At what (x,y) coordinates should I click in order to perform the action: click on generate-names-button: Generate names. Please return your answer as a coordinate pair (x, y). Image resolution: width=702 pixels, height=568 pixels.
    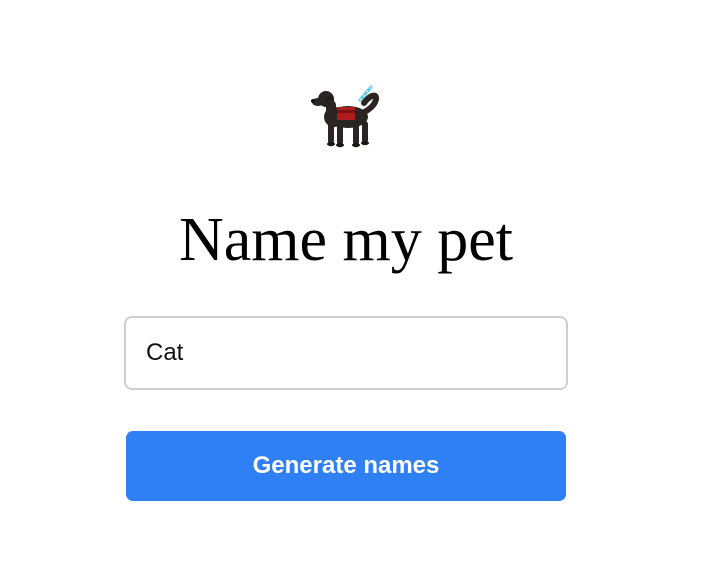
    Looking at the image, I should click on (346, 466).